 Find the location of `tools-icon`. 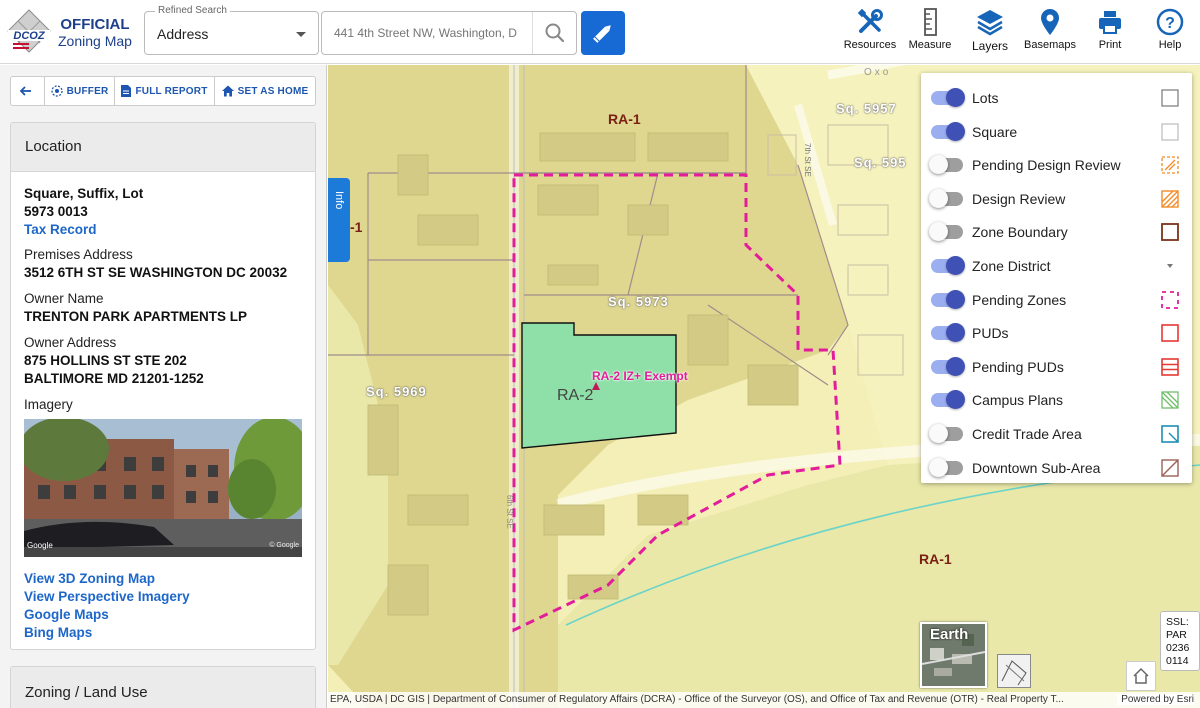

tools-icon is located at coordinates (870, 20).